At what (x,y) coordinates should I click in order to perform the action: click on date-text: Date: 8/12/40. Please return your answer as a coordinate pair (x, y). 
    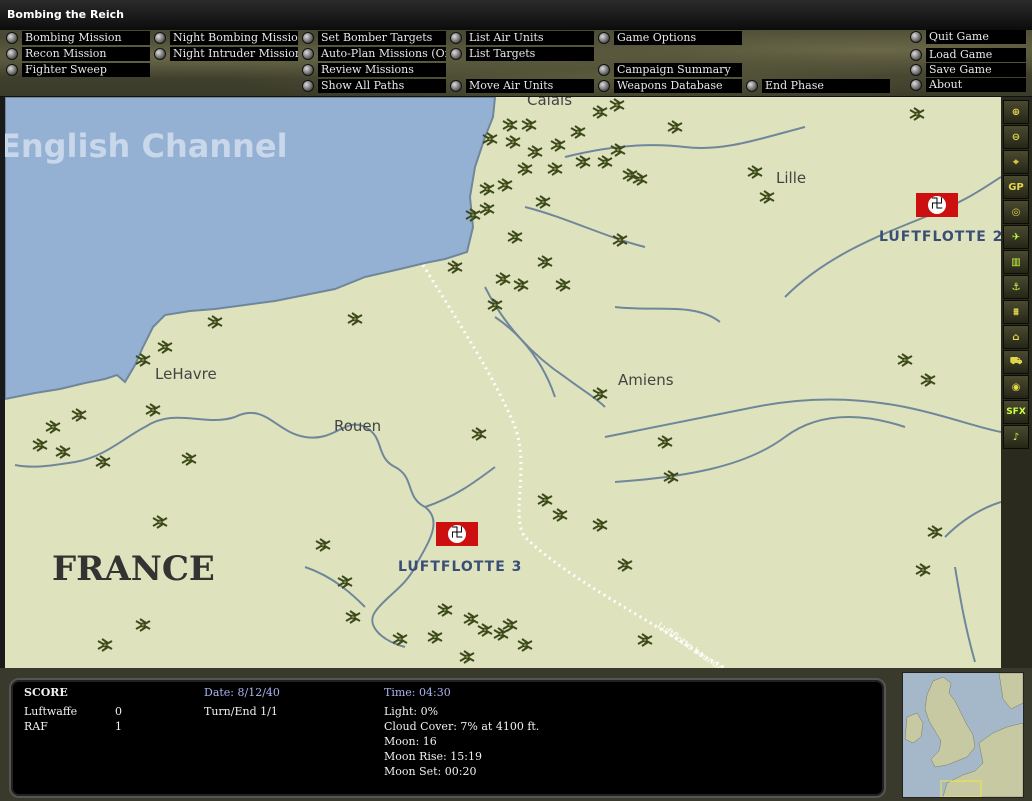
    Looking at the image, I should click on (242, 692).